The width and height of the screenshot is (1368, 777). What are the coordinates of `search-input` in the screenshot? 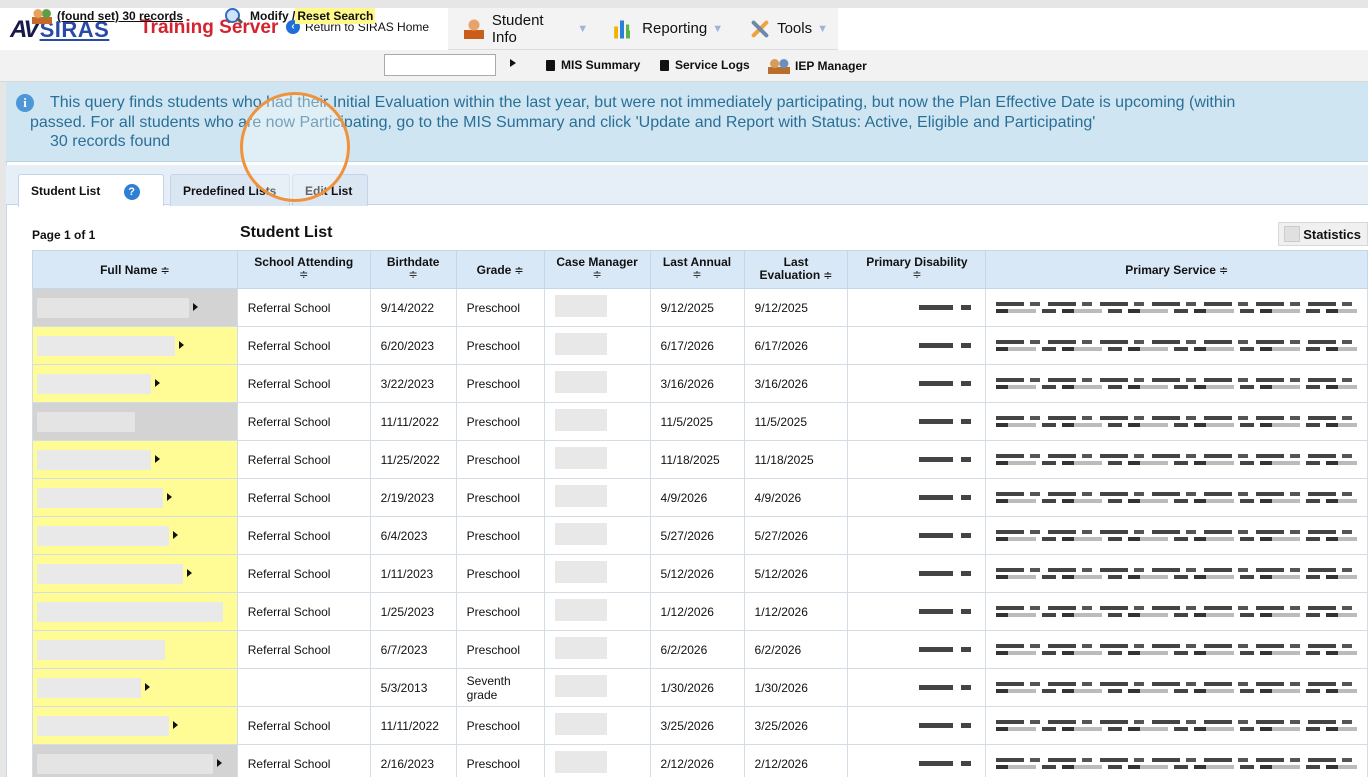 It's located at (440, 65).